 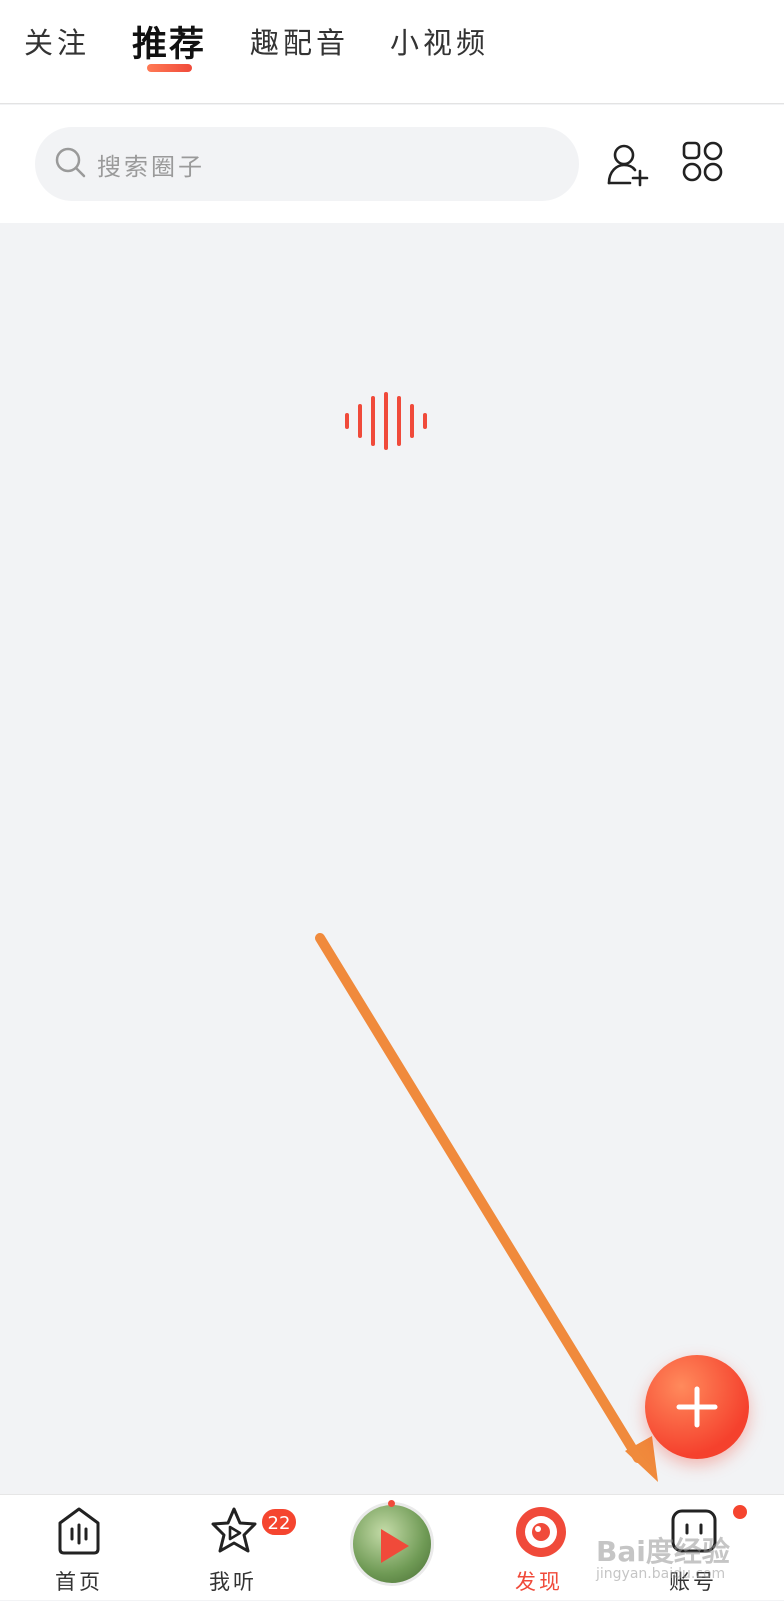 What do you see at coordinates (79, 1531) in the screenshot?
I see `home-icon` at bounding box center [79, 1531].